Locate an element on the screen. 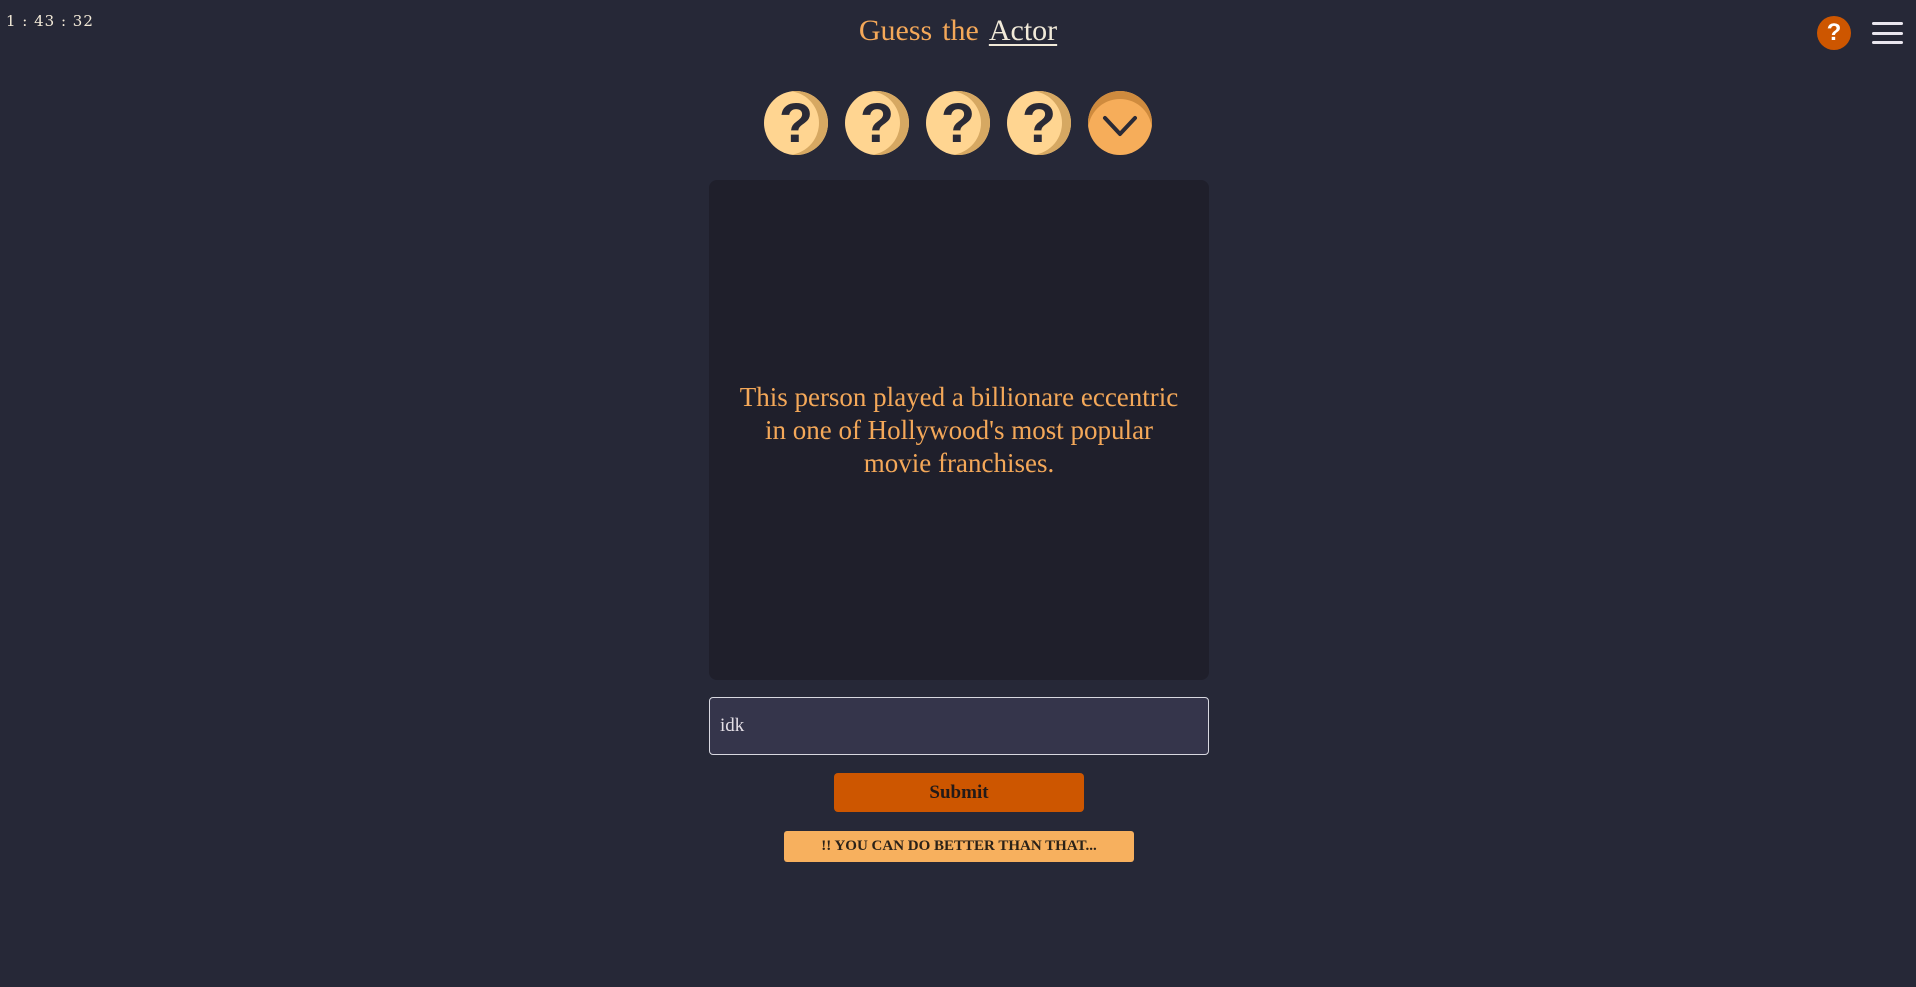  title-accent-actor: Actor is located at coordinates (1023, 30).